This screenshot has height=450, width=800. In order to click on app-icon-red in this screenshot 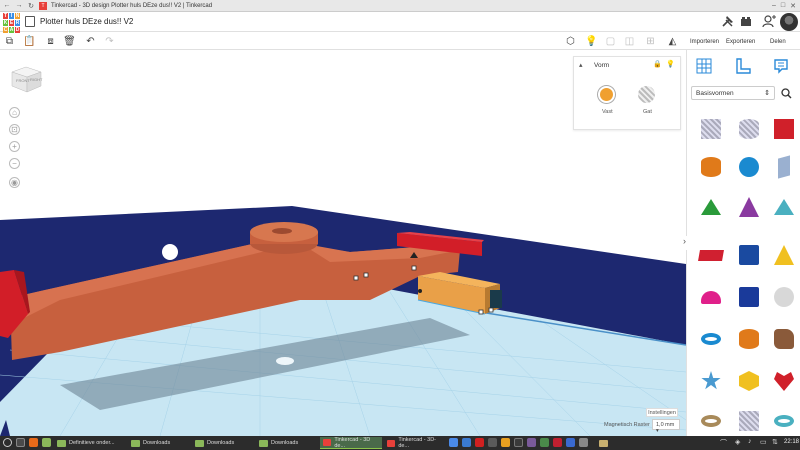, I will do `click(479, 442)`.